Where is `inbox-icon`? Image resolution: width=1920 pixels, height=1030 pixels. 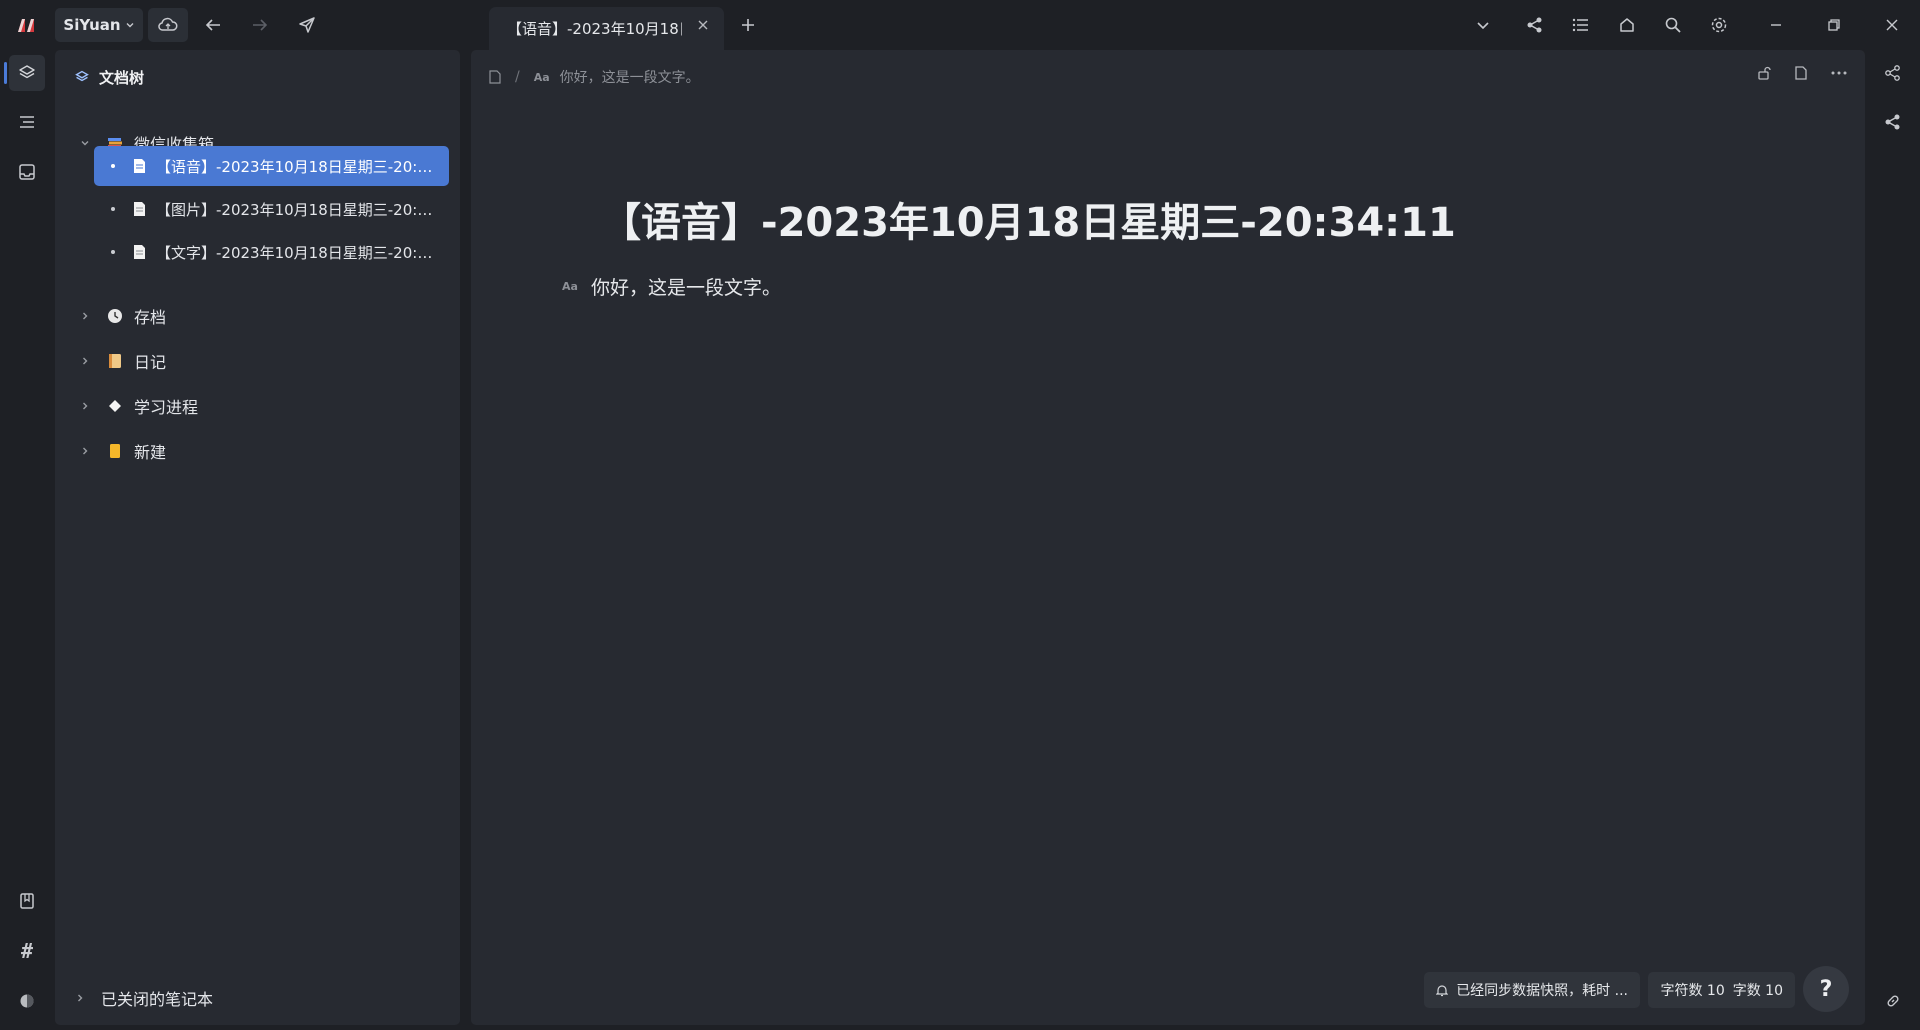 inbox-icon is located at coordinates (27, 172).